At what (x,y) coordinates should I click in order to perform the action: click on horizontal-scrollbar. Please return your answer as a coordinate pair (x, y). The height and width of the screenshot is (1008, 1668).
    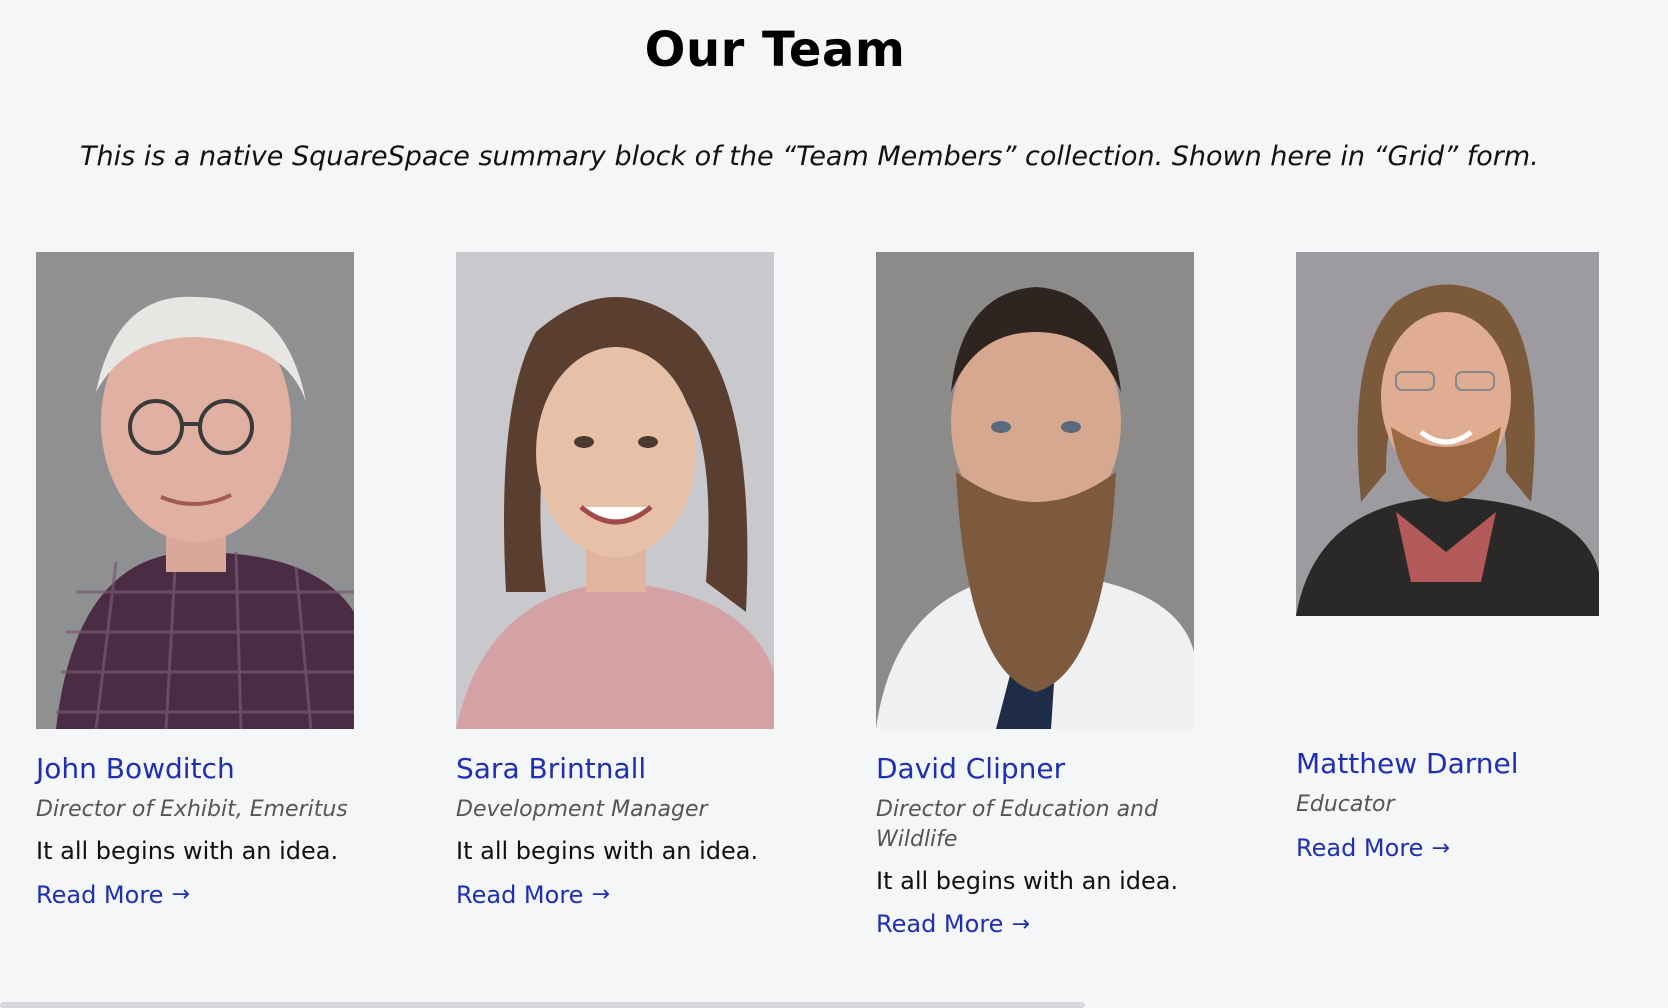
    Looking at the image, I should click on (542, 1005).